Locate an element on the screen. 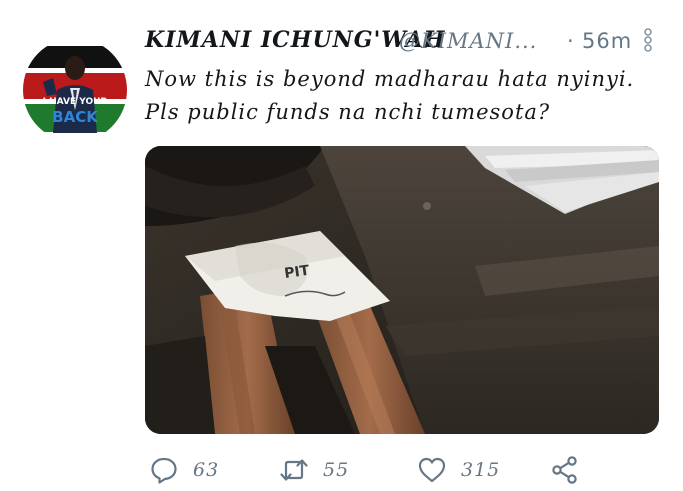  tweet-header: KIMANI ICHUNG'WAH @KIMANI... · 56m is located at coordinates (400, 42).